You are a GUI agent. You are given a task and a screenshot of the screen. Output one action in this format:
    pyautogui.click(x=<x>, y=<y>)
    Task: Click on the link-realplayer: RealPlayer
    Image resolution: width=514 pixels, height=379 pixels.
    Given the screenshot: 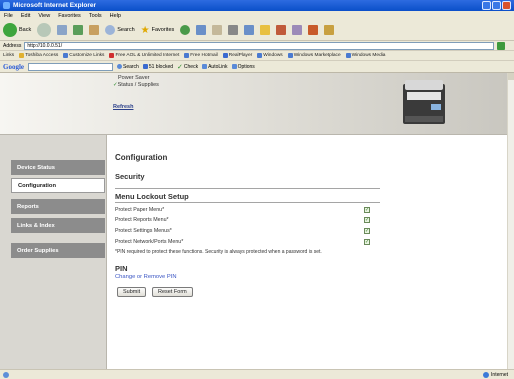 What is the action you would take?
    pyautogui.click(x=237, y=55)
    